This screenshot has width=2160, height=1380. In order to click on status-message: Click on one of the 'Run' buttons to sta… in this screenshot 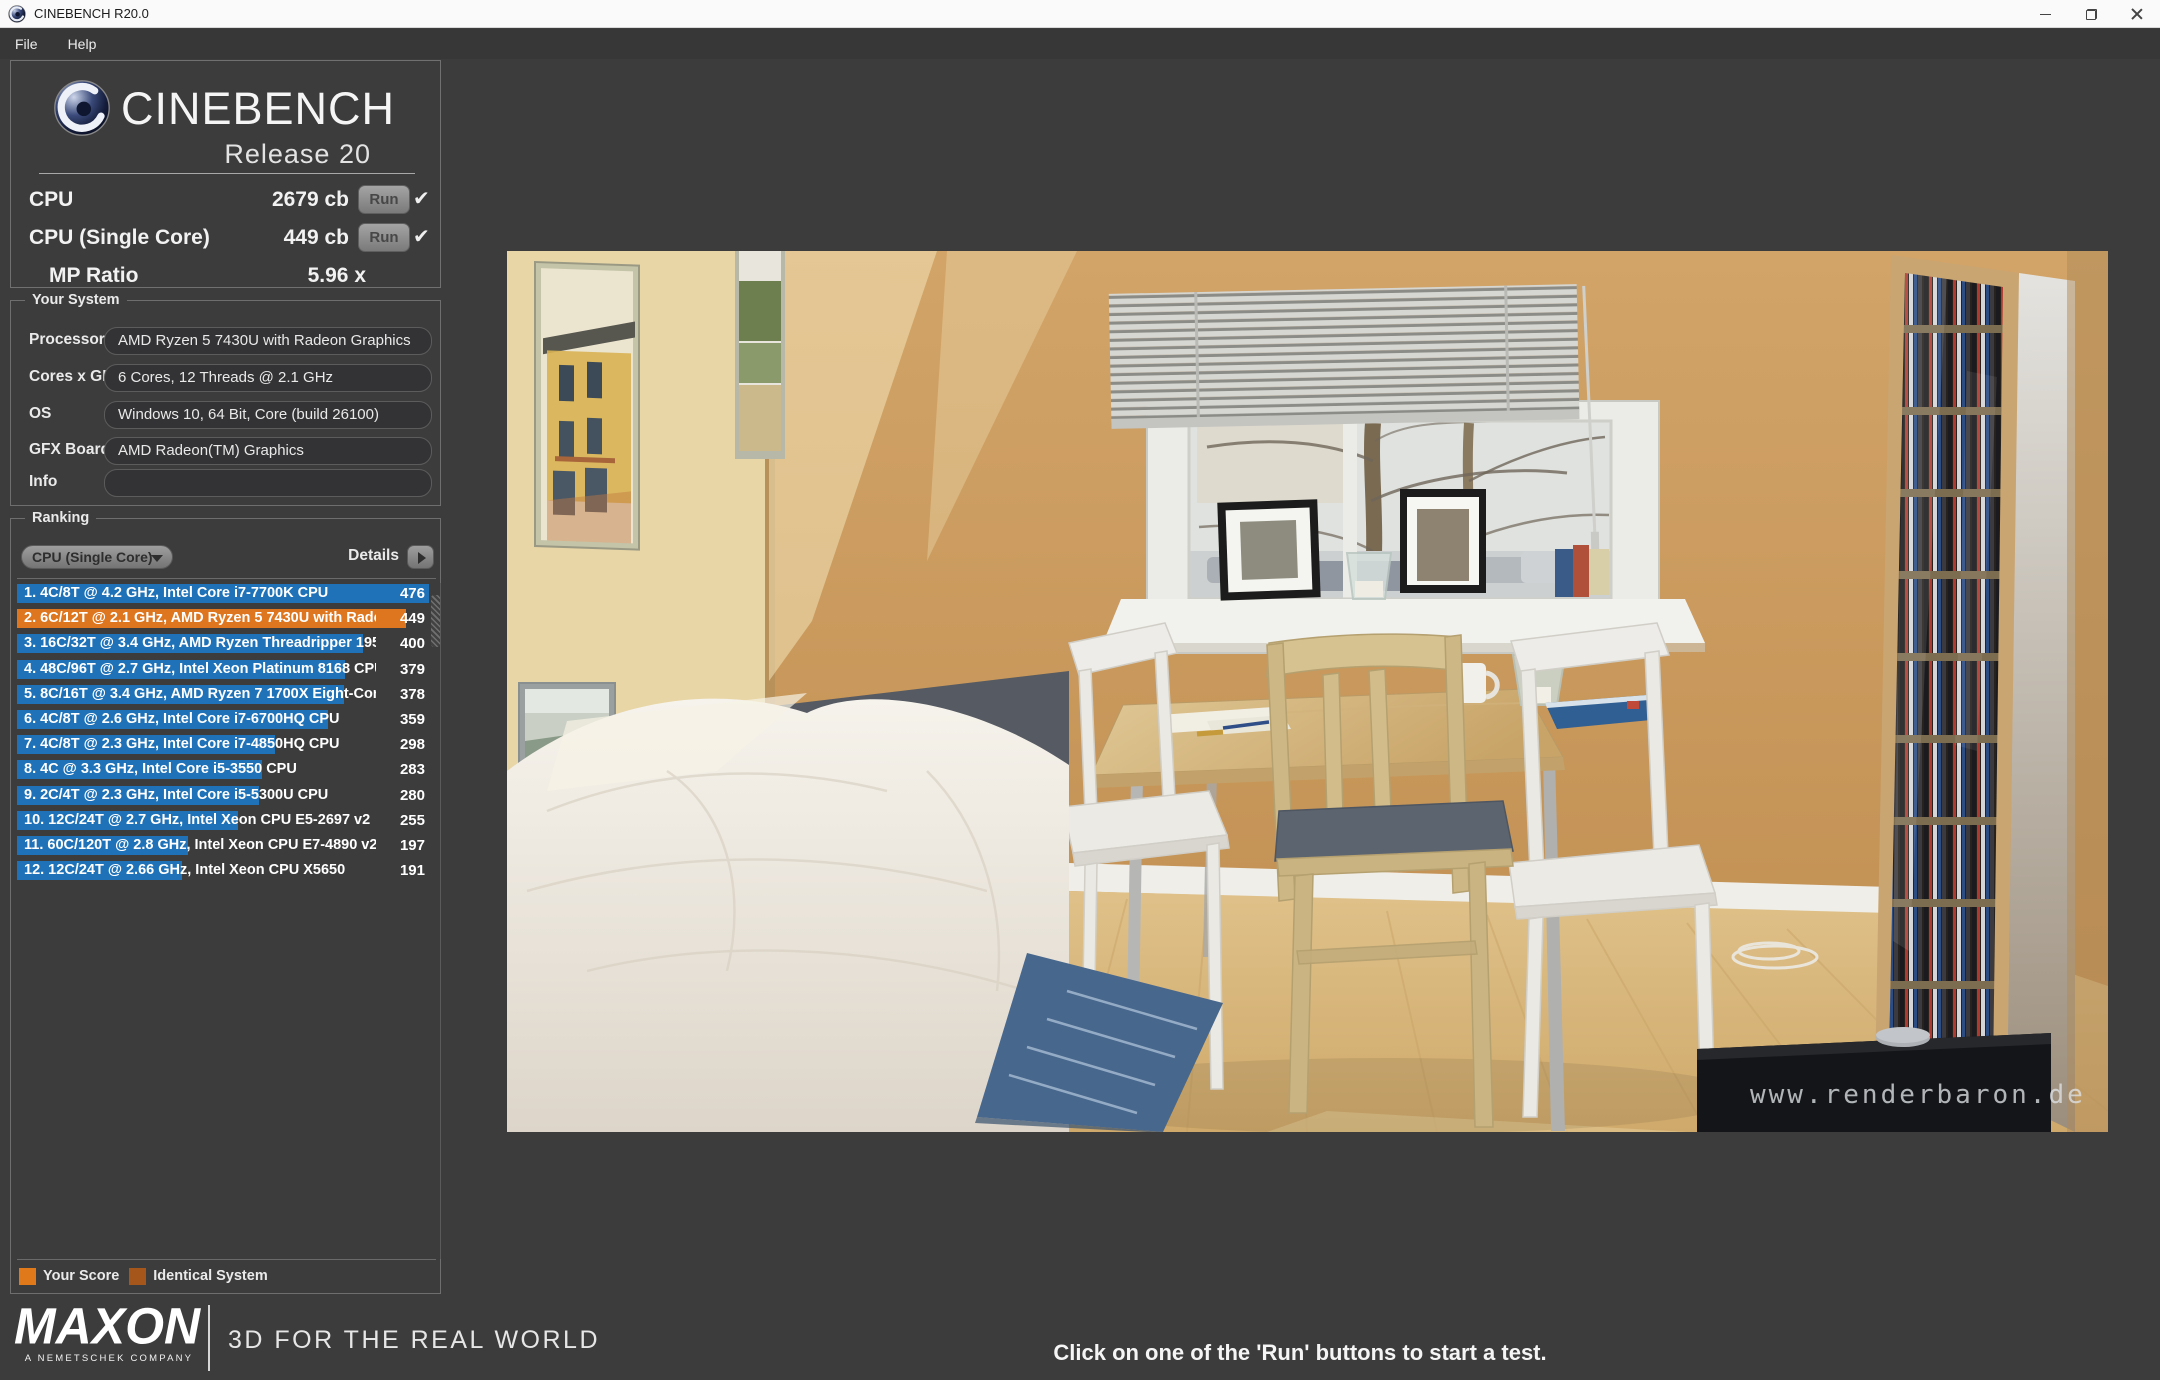, I will do `click(1300, 1352)`.